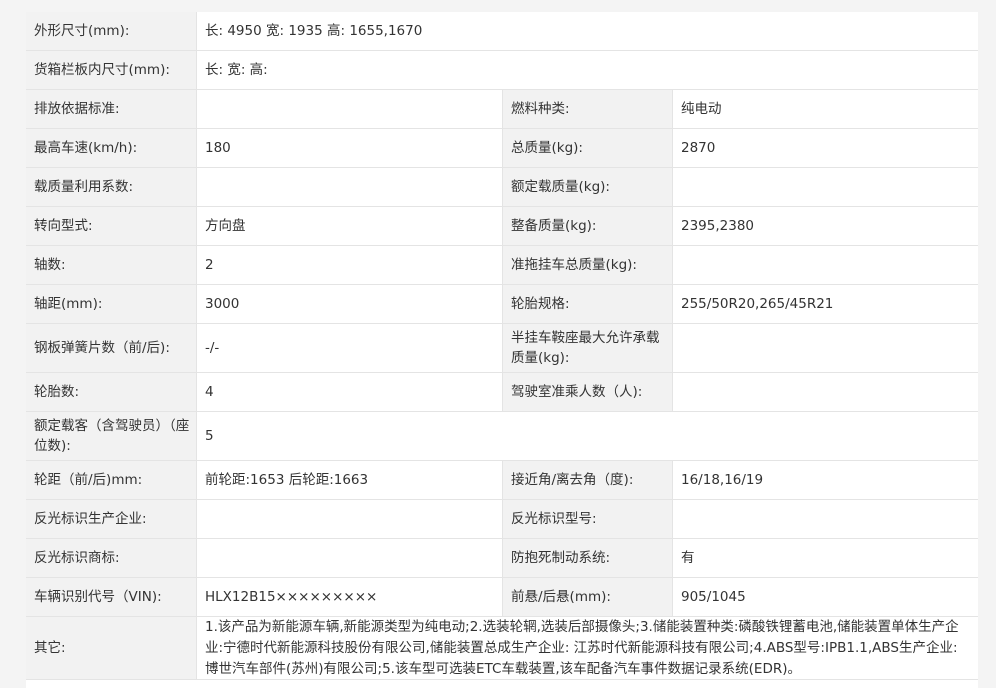 Image resolution: width=996 pixels, height=688 pixels. I want to click on spec-row: 转向型式: 方向盘 整备质量(kg): 2395,2380, so click(502, 226).